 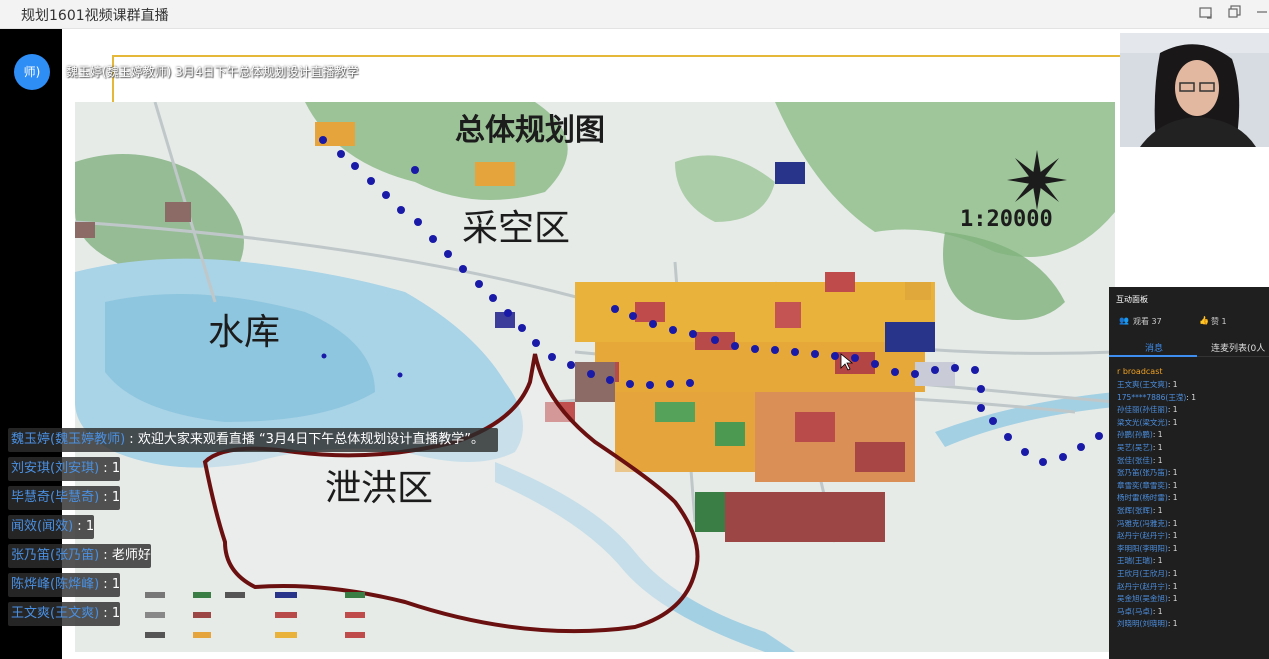 What do you see at coordinates (32, 72) in the screenshot?
I see `teacher-avatar: 师)` at bounding box center [32, 72].